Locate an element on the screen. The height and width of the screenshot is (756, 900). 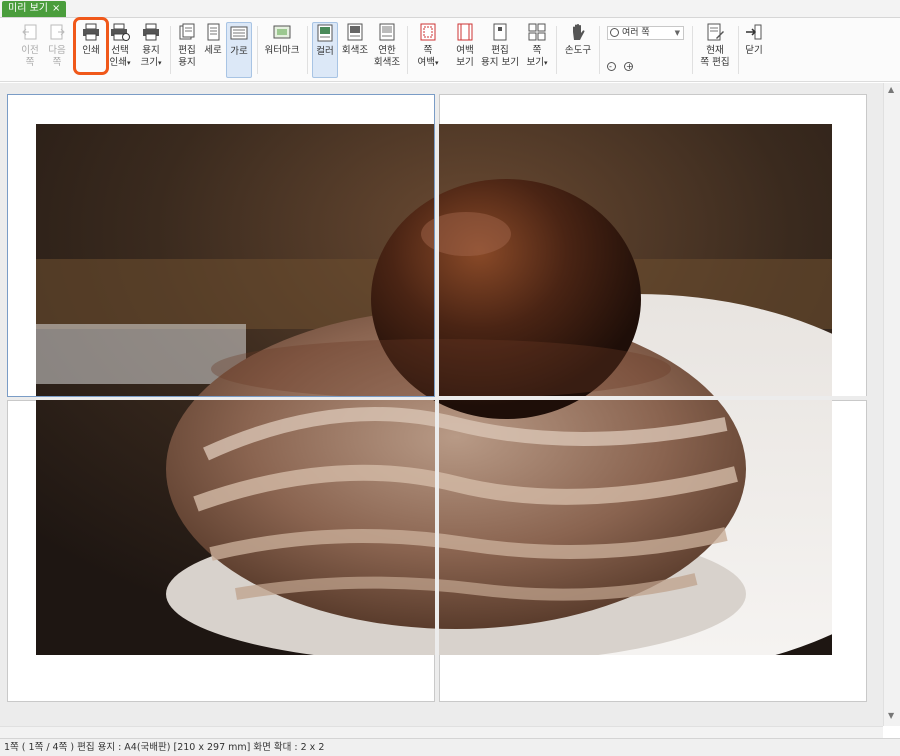
paper-size-button: 용지 크기▾ is located at coordinates (151, 50).